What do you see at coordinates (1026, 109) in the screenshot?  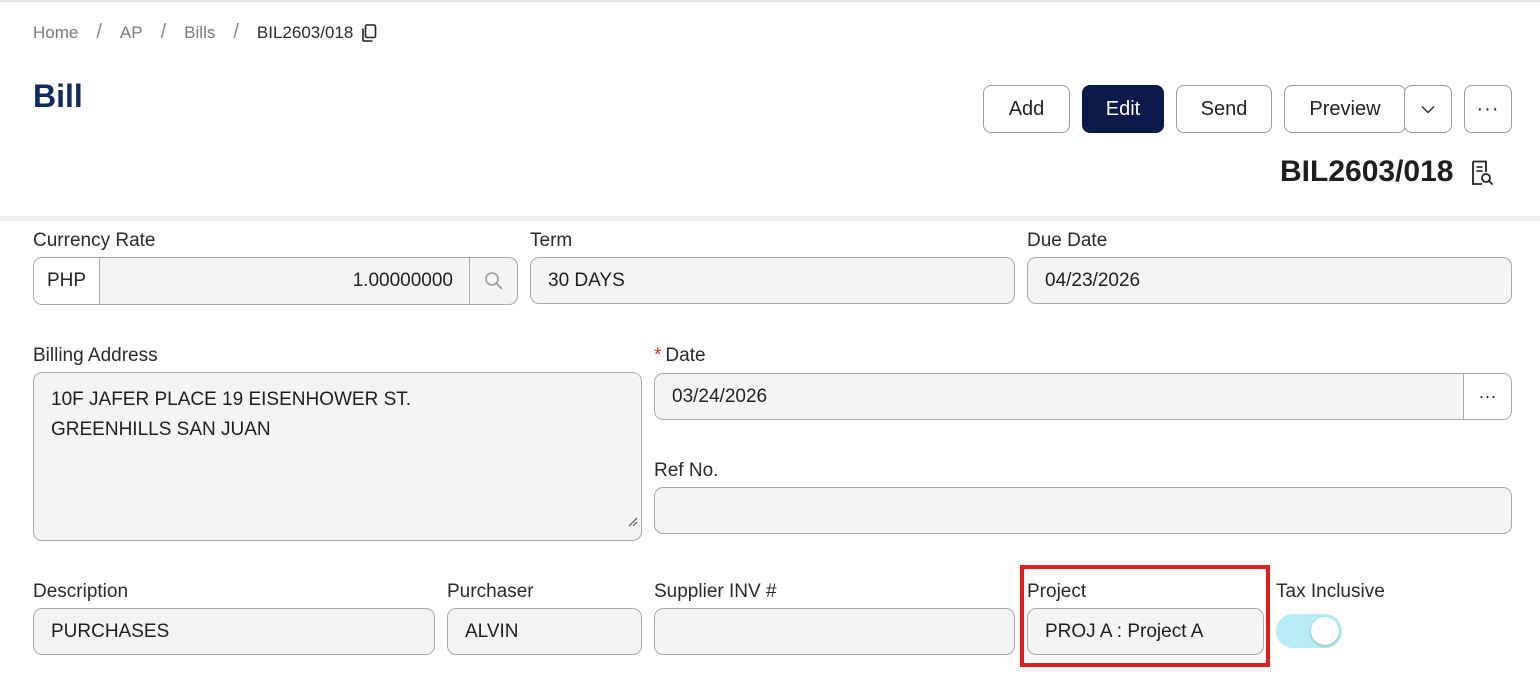 I see `add-button: Add` at bounding box center [1026, 109].